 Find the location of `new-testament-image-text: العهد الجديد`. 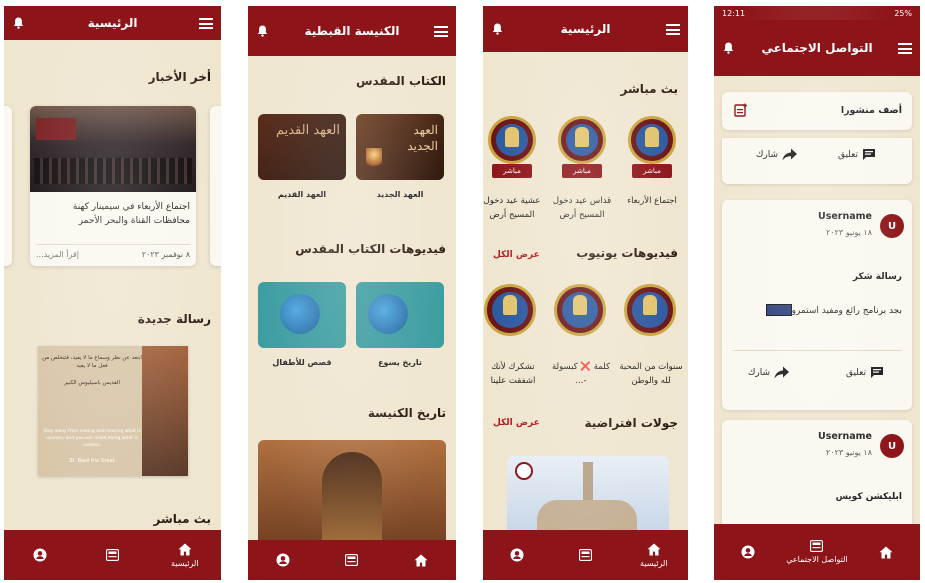

new-testament-image-text: العهد الجديد is located at coordinates (422, 138).